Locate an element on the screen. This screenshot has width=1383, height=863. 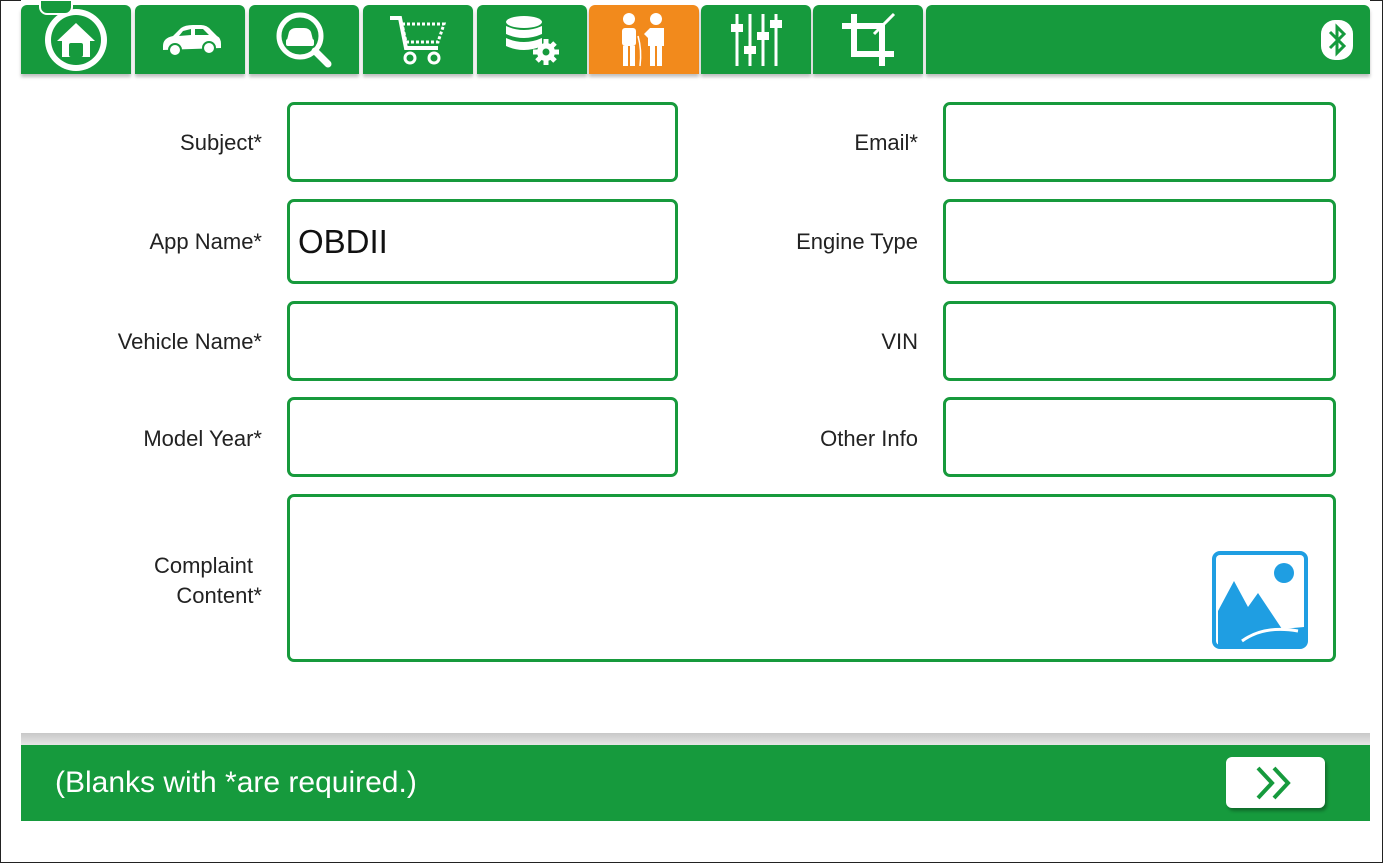
tab-shop is located at coordinates (418, 39).